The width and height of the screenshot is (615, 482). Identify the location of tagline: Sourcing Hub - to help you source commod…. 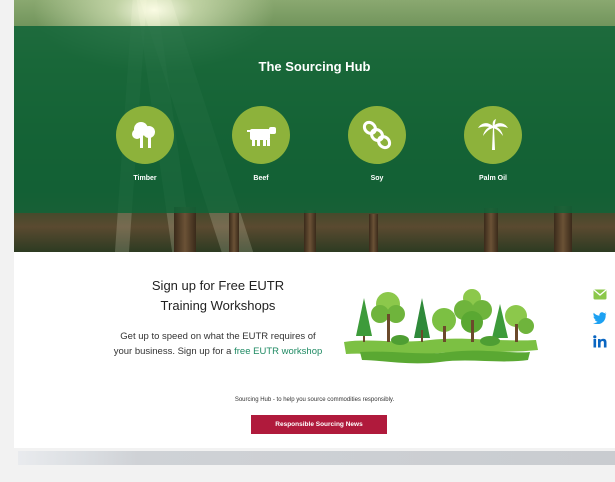
(314, 400).